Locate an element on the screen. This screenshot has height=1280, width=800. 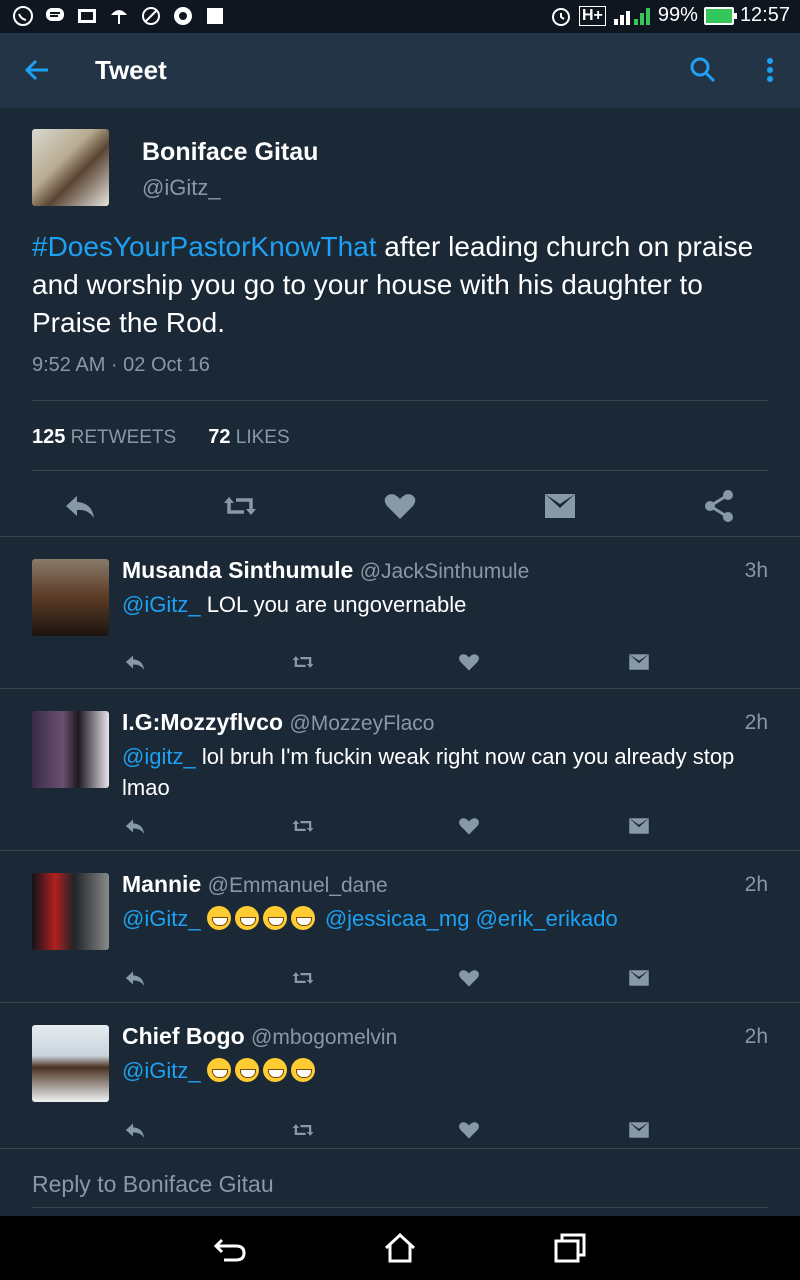
likes-count: 72 is located at coordinates (219, 437).